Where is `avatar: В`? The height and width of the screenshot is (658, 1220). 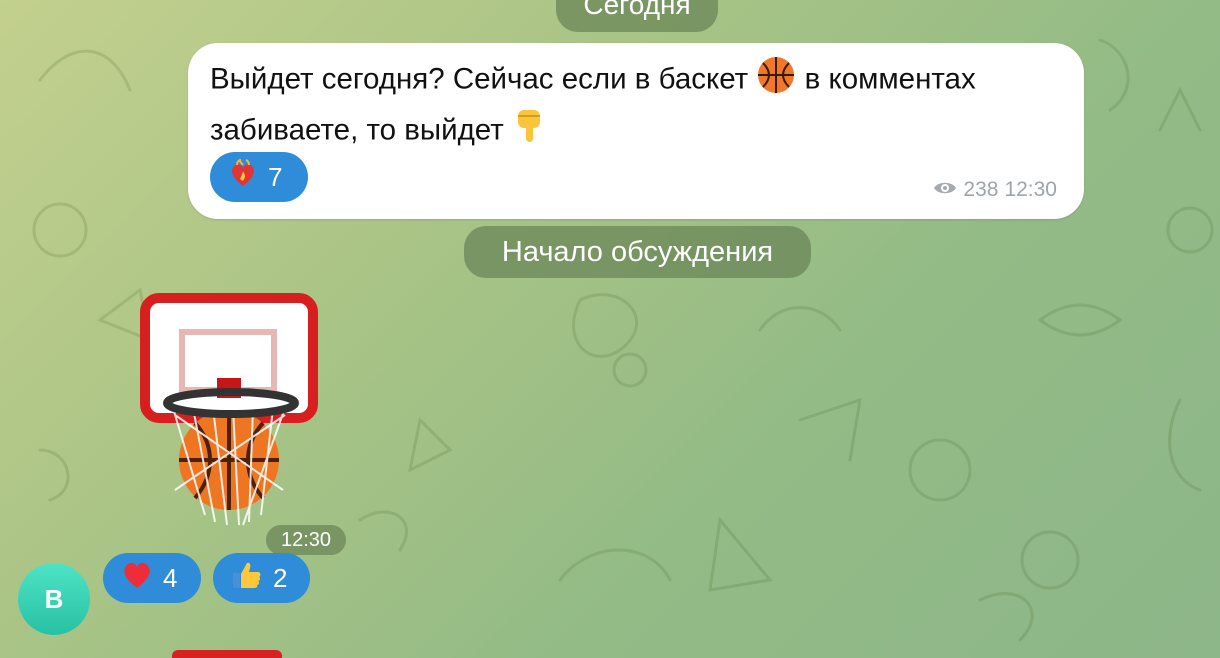
avatar: В is located at coordinates (54, 599).